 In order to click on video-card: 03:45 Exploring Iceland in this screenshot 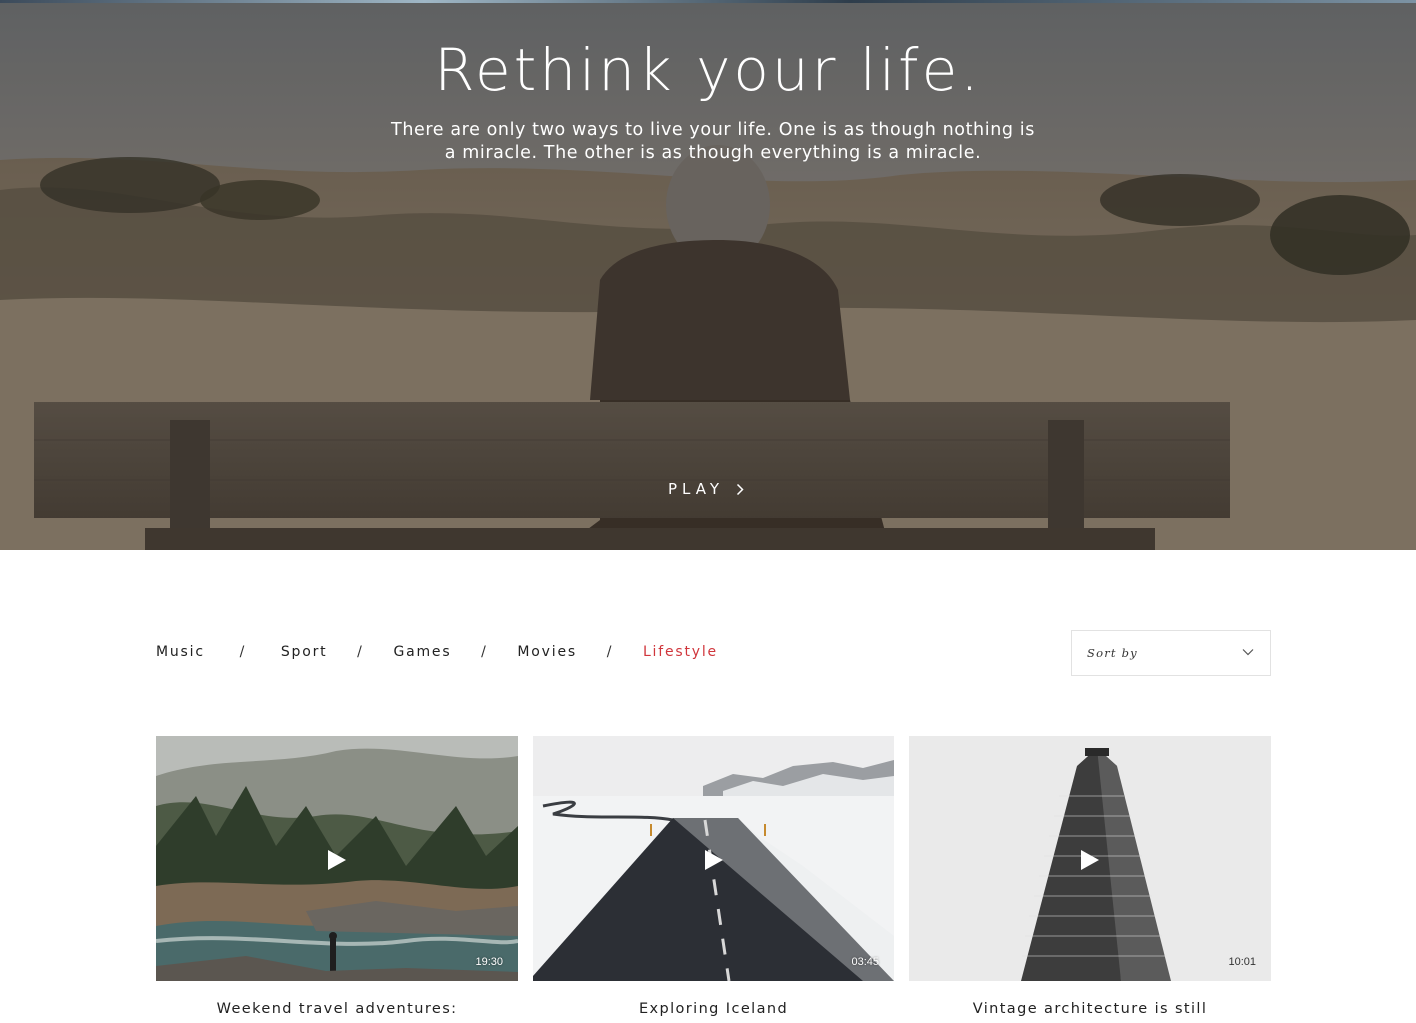, I will do `click(713, 876)`.